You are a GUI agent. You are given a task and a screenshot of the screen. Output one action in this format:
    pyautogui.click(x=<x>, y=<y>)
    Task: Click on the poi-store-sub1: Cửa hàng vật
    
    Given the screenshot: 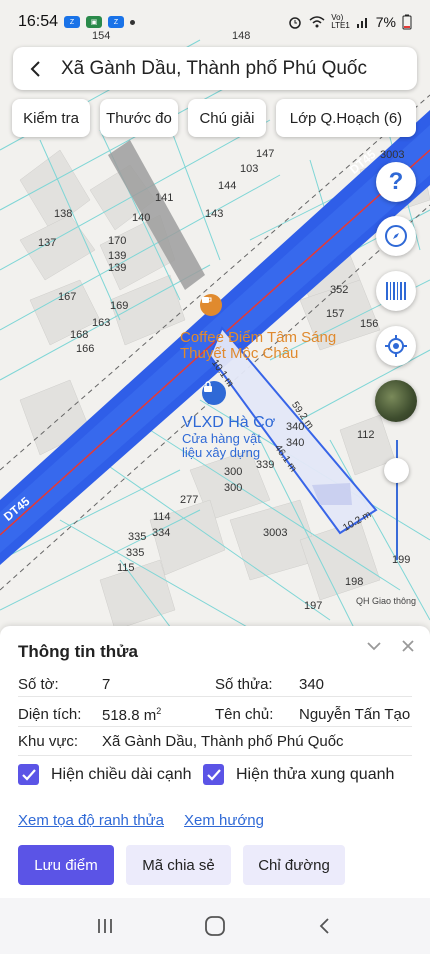 What is the action you would take?
    pyautogui.click(x=221, y=438)
    